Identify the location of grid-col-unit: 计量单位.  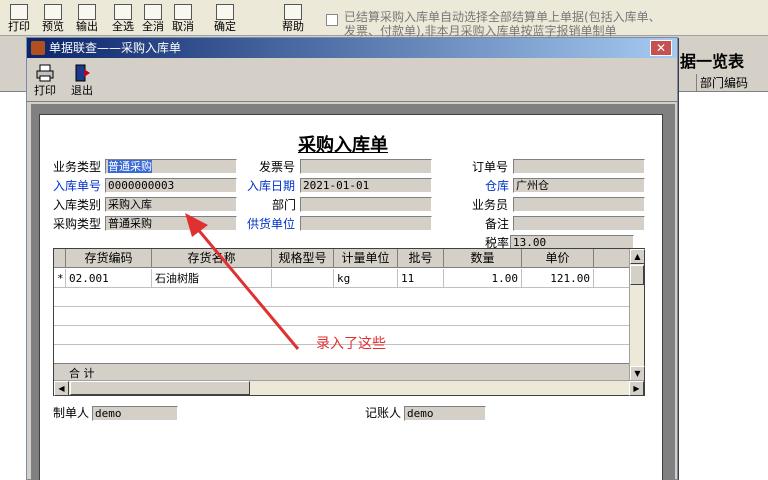
(366, 258).